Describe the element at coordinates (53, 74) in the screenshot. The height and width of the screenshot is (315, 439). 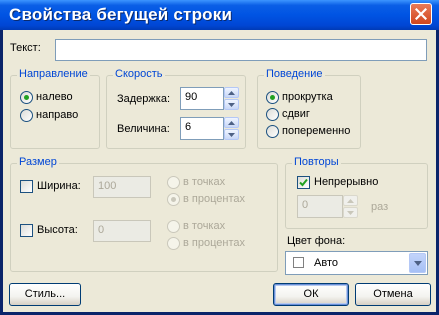
I see `direction-group-title: Направление` at that location.